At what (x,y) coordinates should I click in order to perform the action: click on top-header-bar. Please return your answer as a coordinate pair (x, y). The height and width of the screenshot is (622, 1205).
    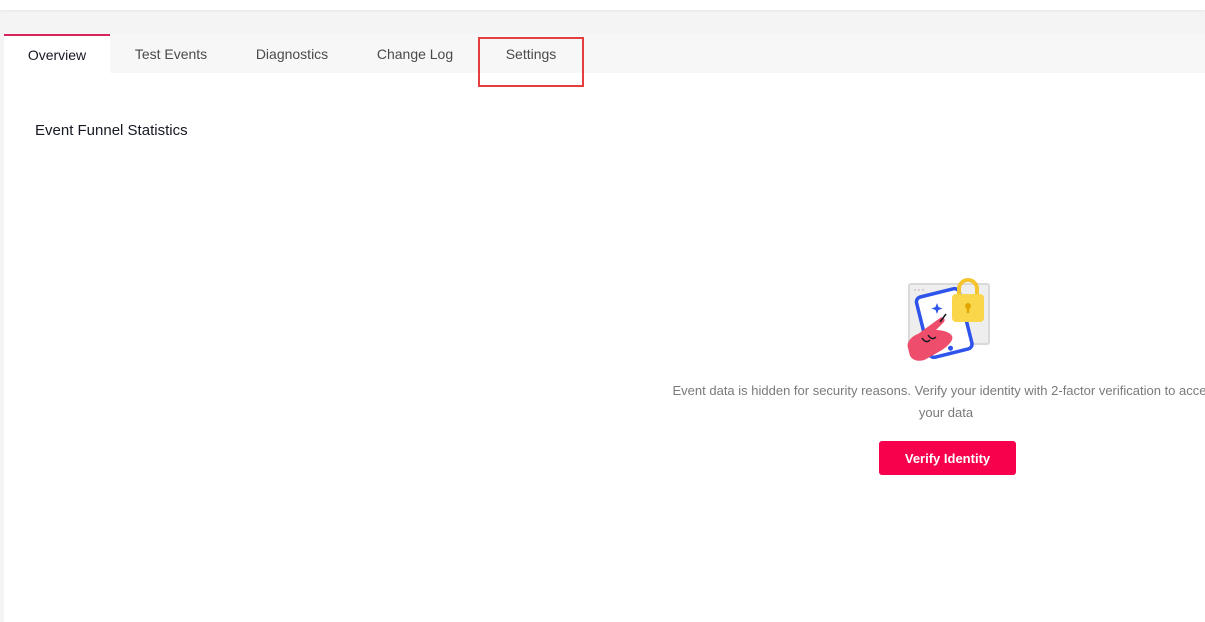
    Looking at the image, I should click on (602, 5).